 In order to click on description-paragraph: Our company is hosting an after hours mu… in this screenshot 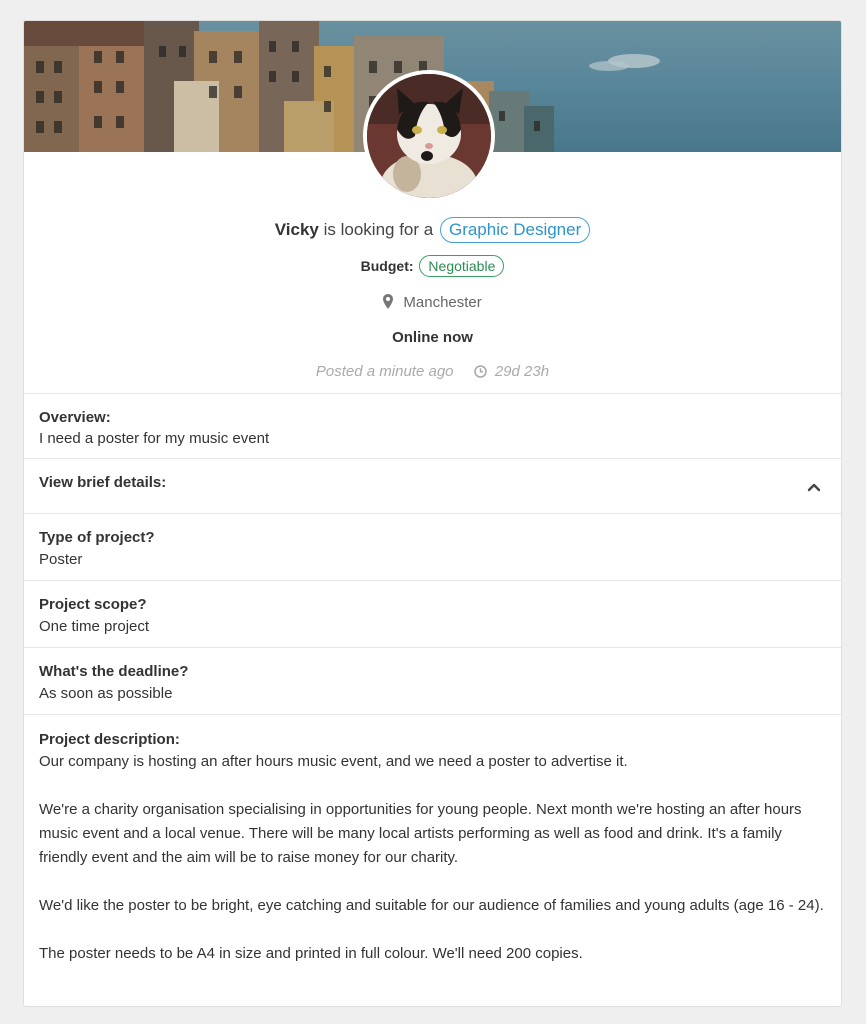, I will do `click(333, 761)`.